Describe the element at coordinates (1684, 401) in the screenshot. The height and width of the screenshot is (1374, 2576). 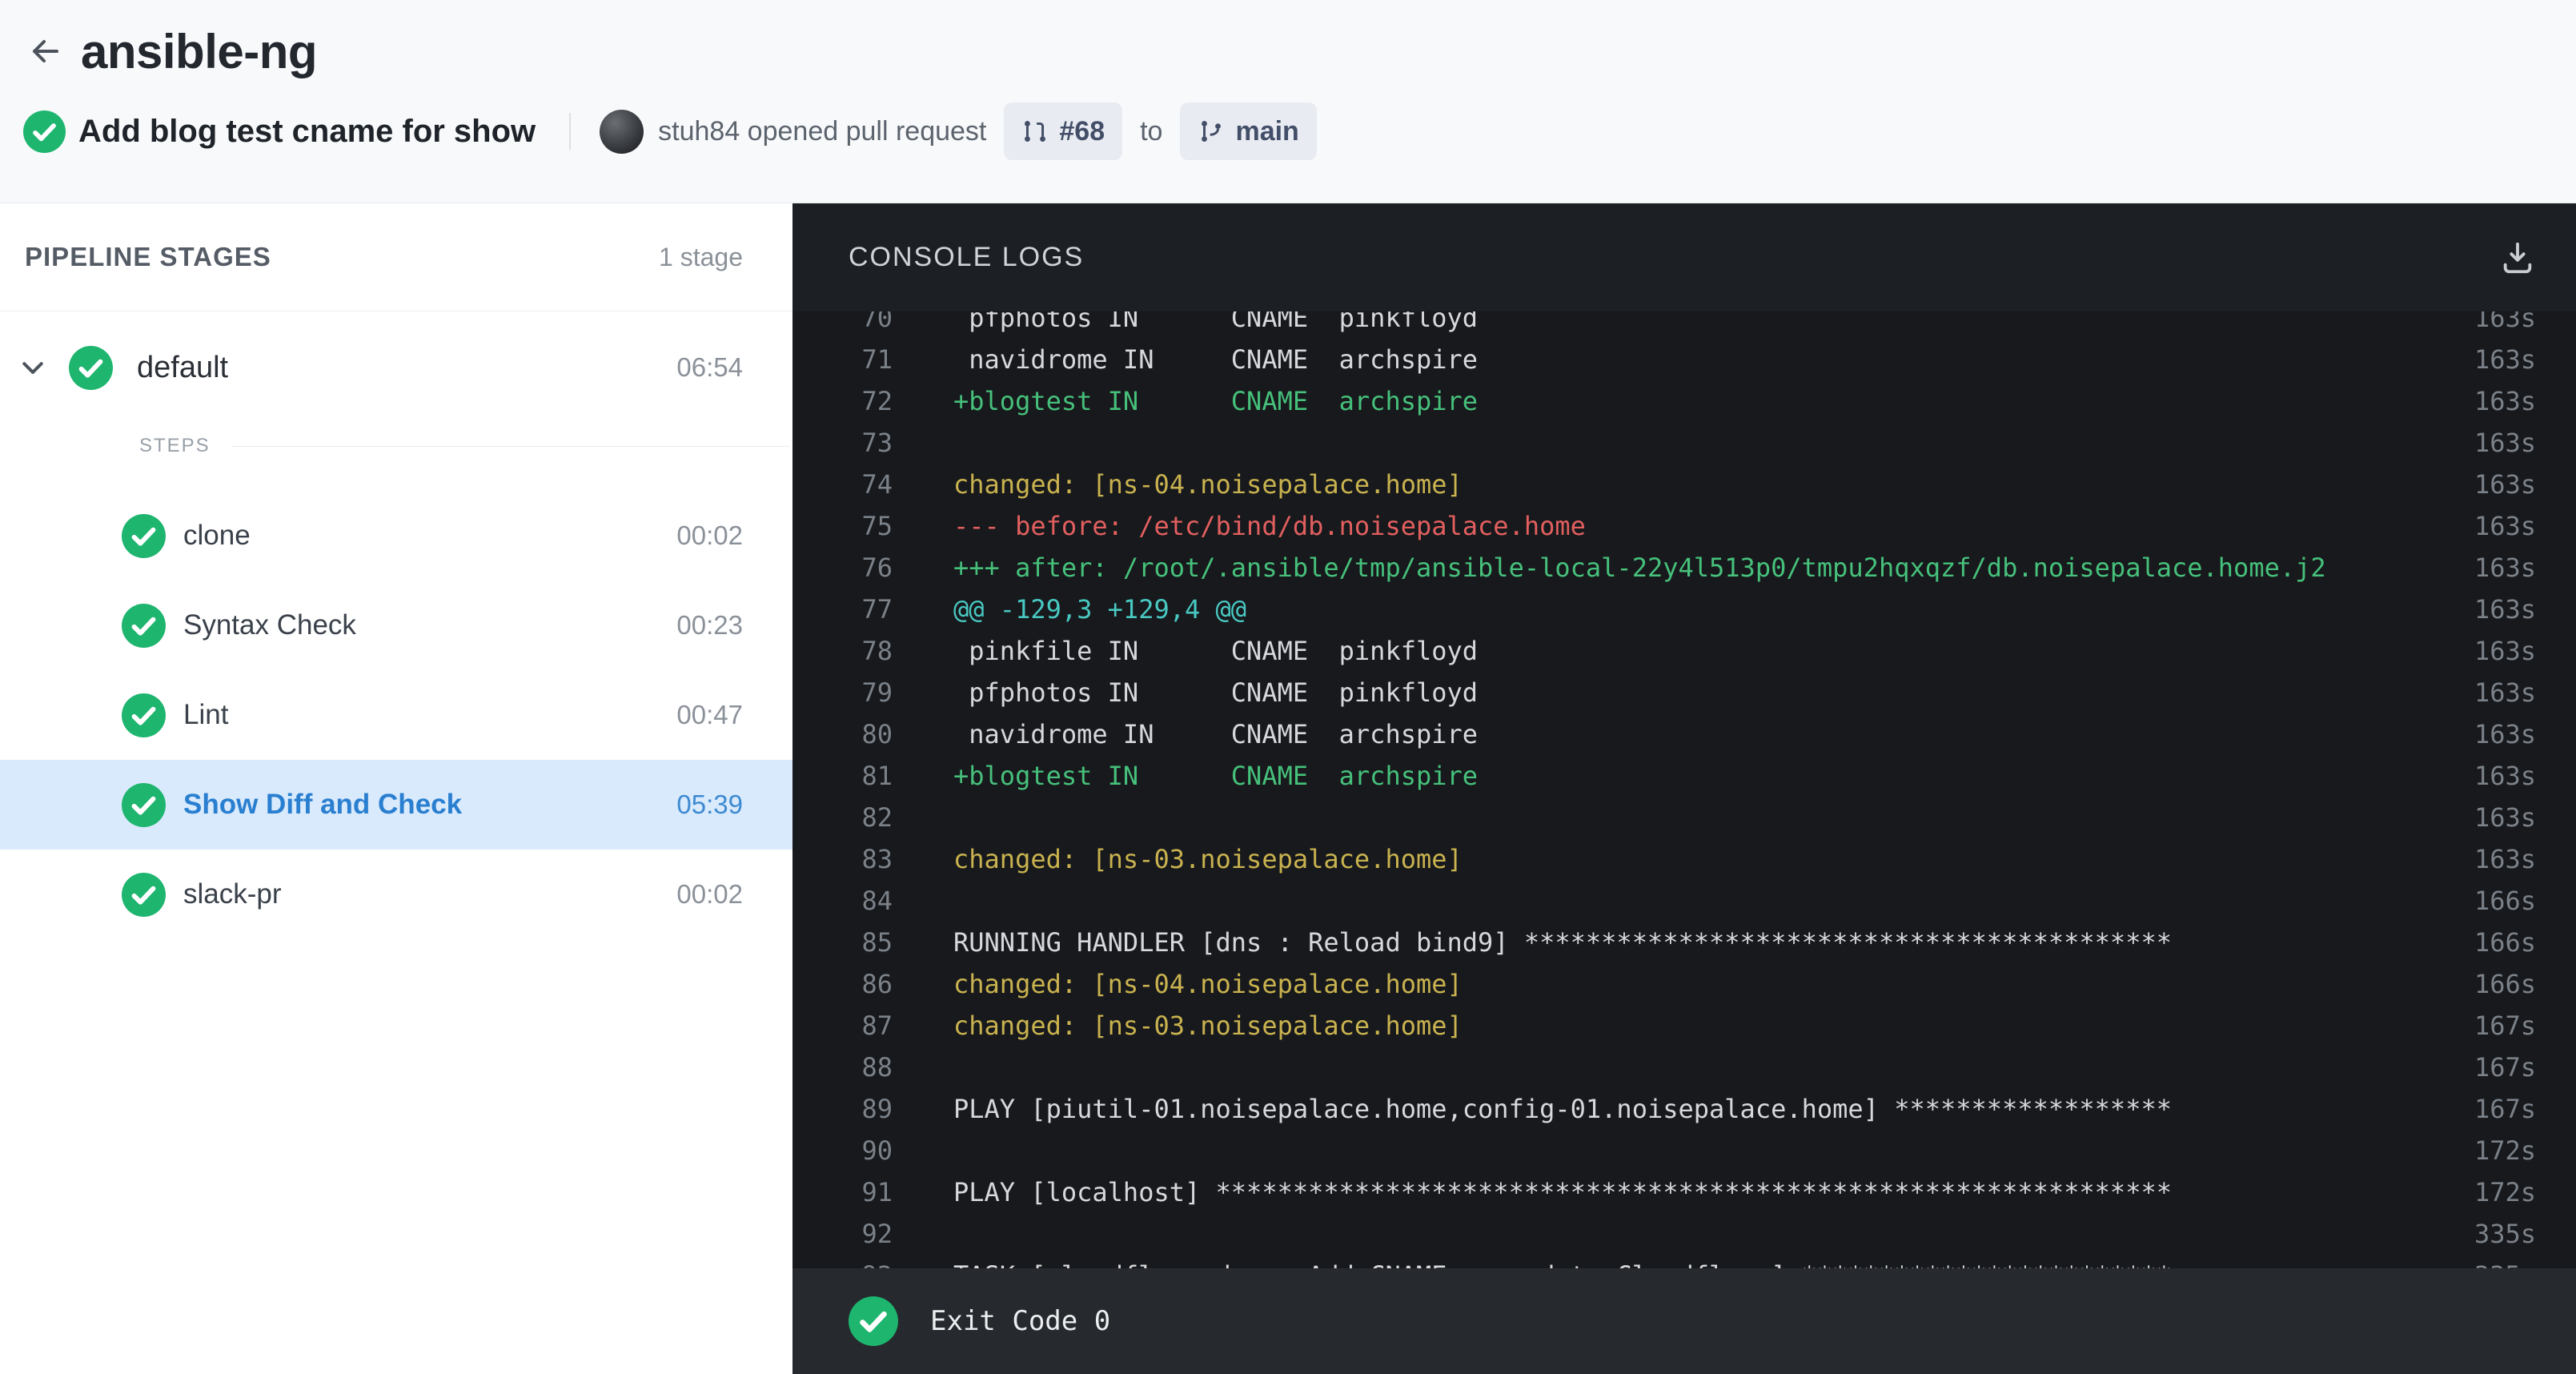
I see `log-line: 72 +blogtest IN CNAME archspire 163s` at that location.